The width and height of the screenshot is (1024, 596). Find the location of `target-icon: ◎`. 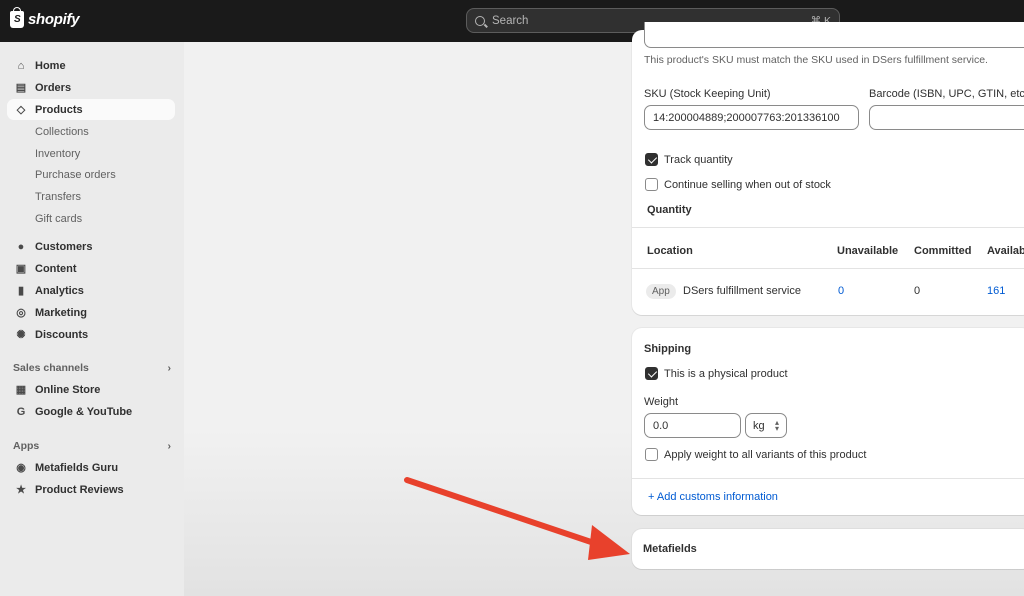

target-icon: ◎ is located at coordinates (21, 313).